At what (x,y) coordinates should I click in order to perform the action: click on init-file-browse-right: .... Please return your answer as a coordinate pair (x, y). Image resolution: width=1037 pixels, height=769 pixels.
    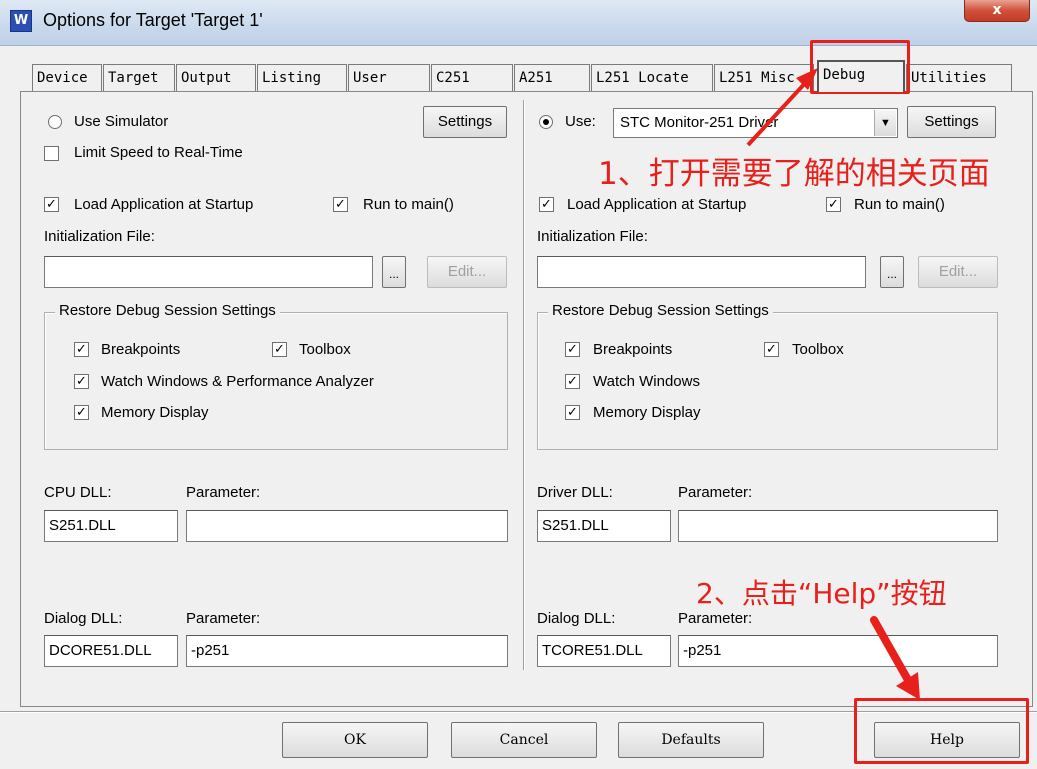
    Looking at the image, I should click on (892, 272).